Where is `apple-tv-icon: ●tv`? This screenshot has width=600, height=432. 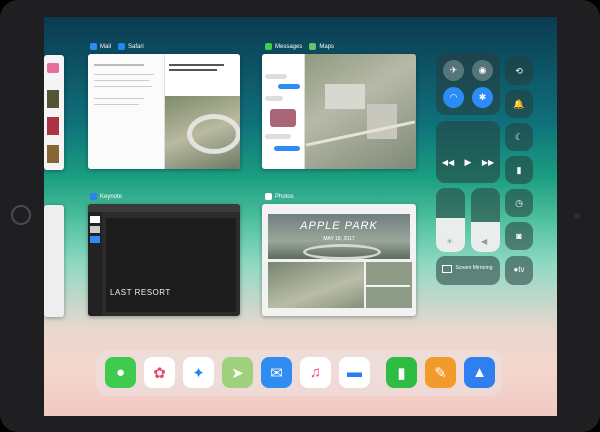 apple-tv-icon: ●tv is located at coordinates (519, 269).